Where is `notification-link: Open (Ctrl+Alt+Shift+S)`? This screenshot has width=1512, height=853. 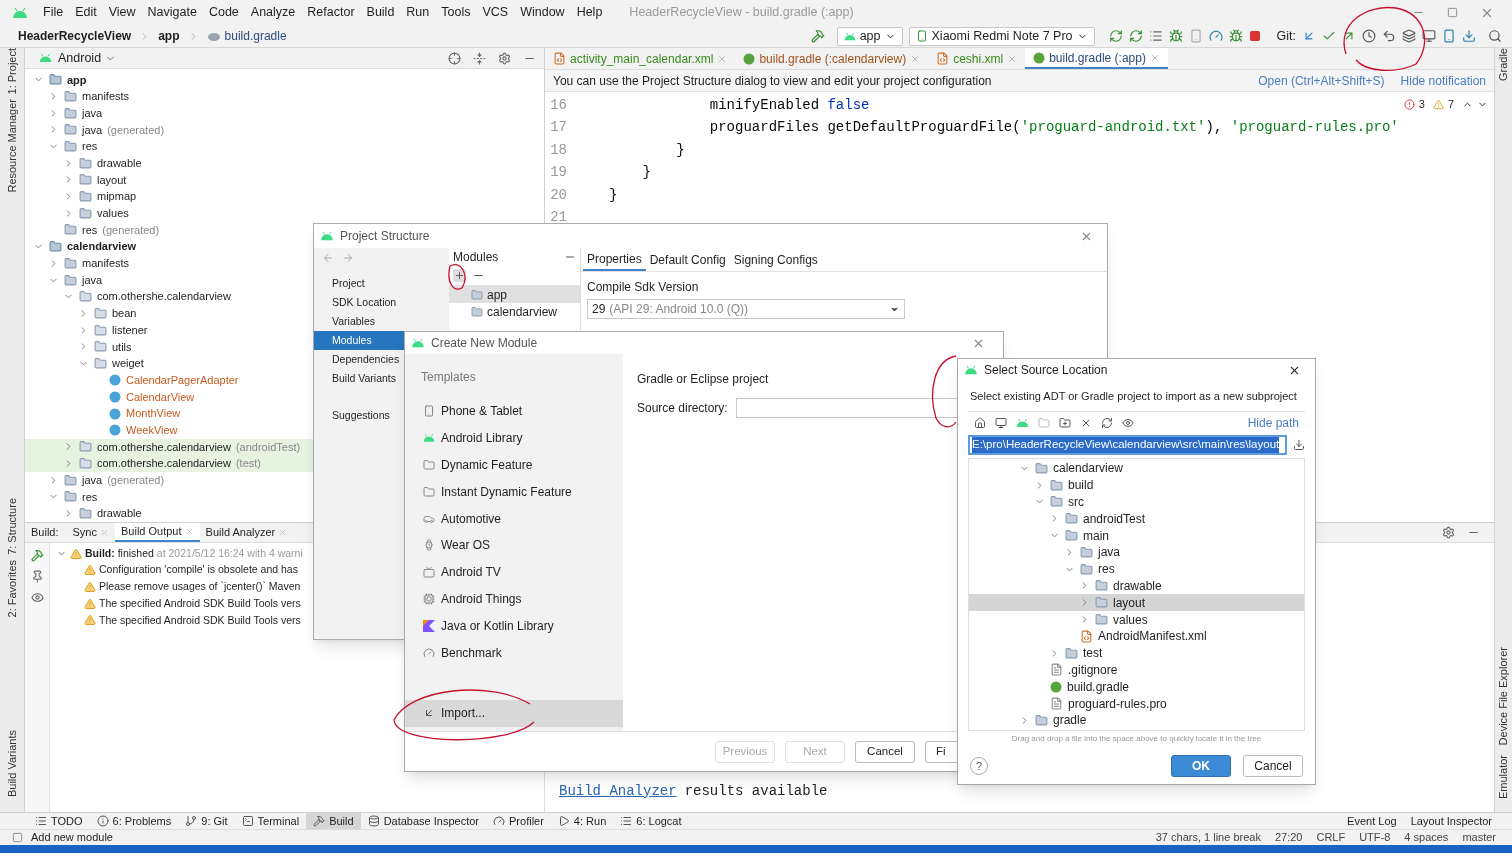
notification-link: Open (Ctrl+Alt+Shift+S) is located at coordinates (1321, 80).